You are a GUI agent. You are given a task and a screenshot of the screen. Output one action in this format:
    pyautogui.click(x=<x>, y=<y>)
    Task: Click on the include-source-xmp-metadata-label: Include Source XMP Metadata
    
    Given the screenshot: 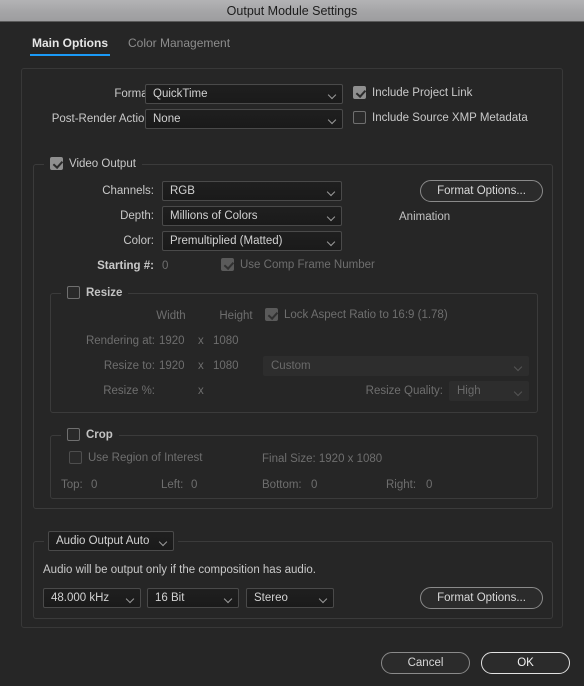 What is the action you would take?
    pyautogui.click(x=450, y=117)
    